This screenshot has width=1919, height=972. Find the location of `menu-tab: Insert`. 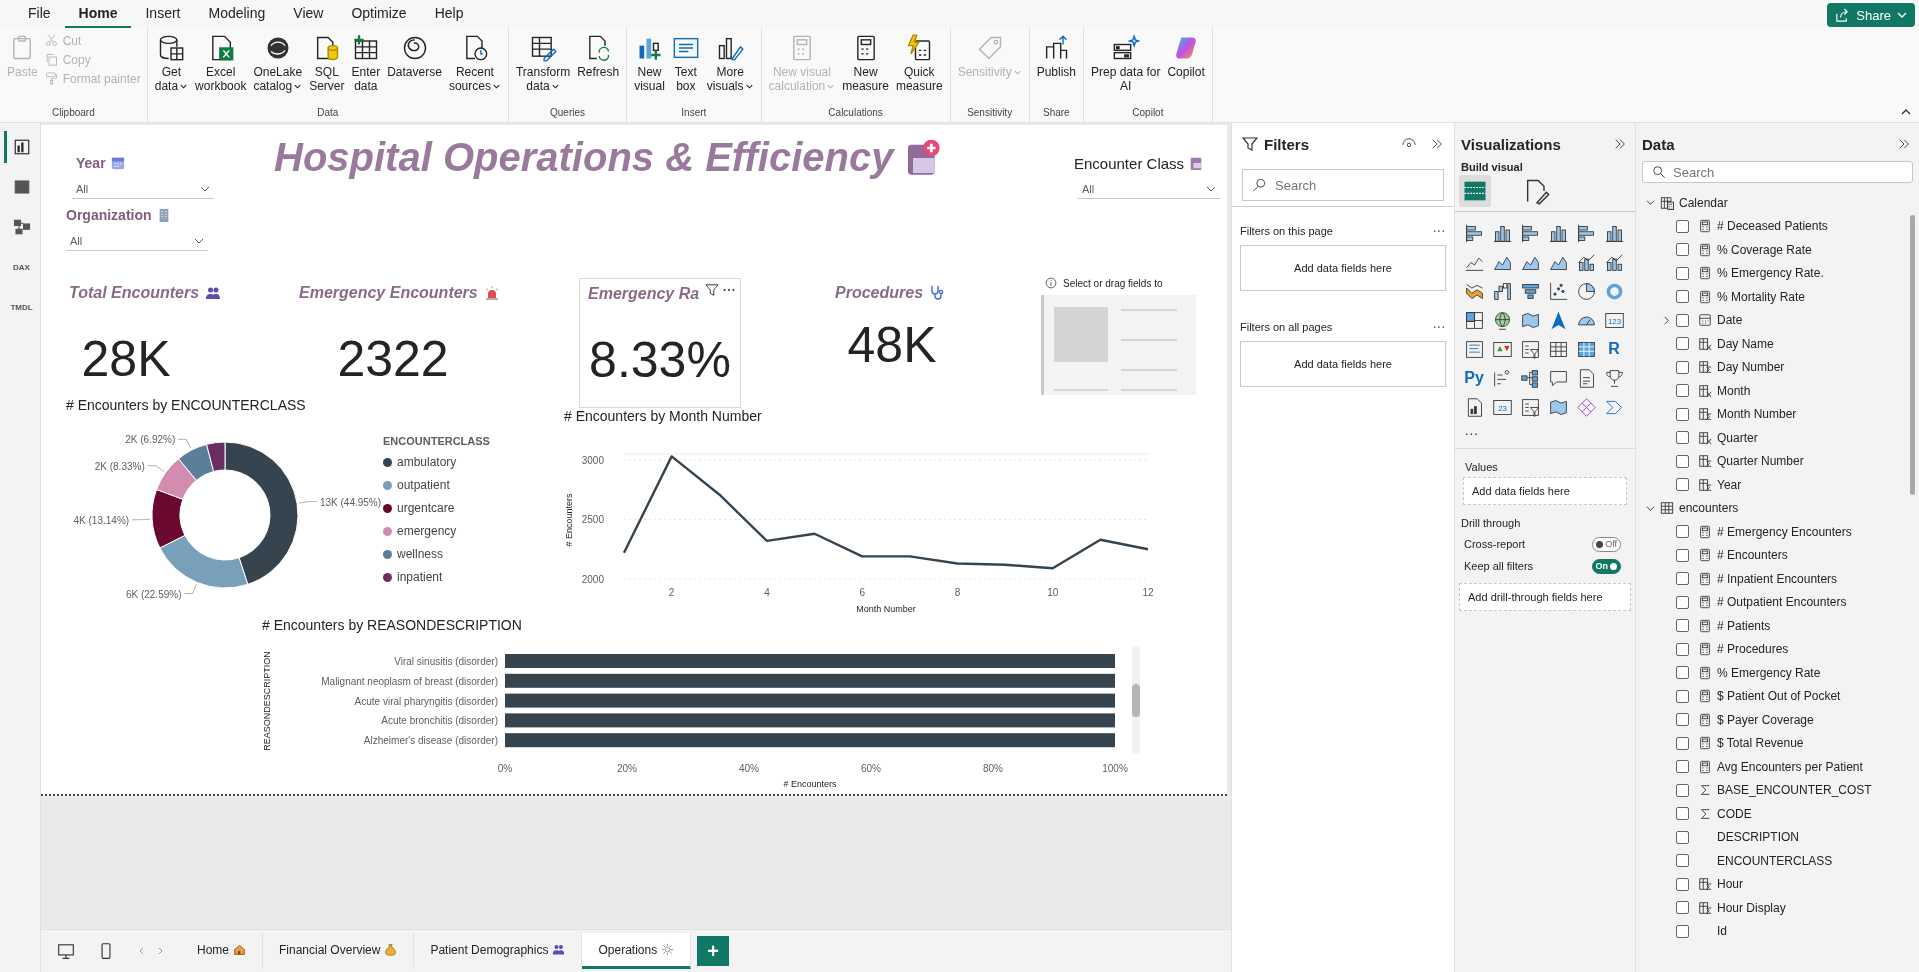

menu-tab: Insert is located at coordinates (163, 14).